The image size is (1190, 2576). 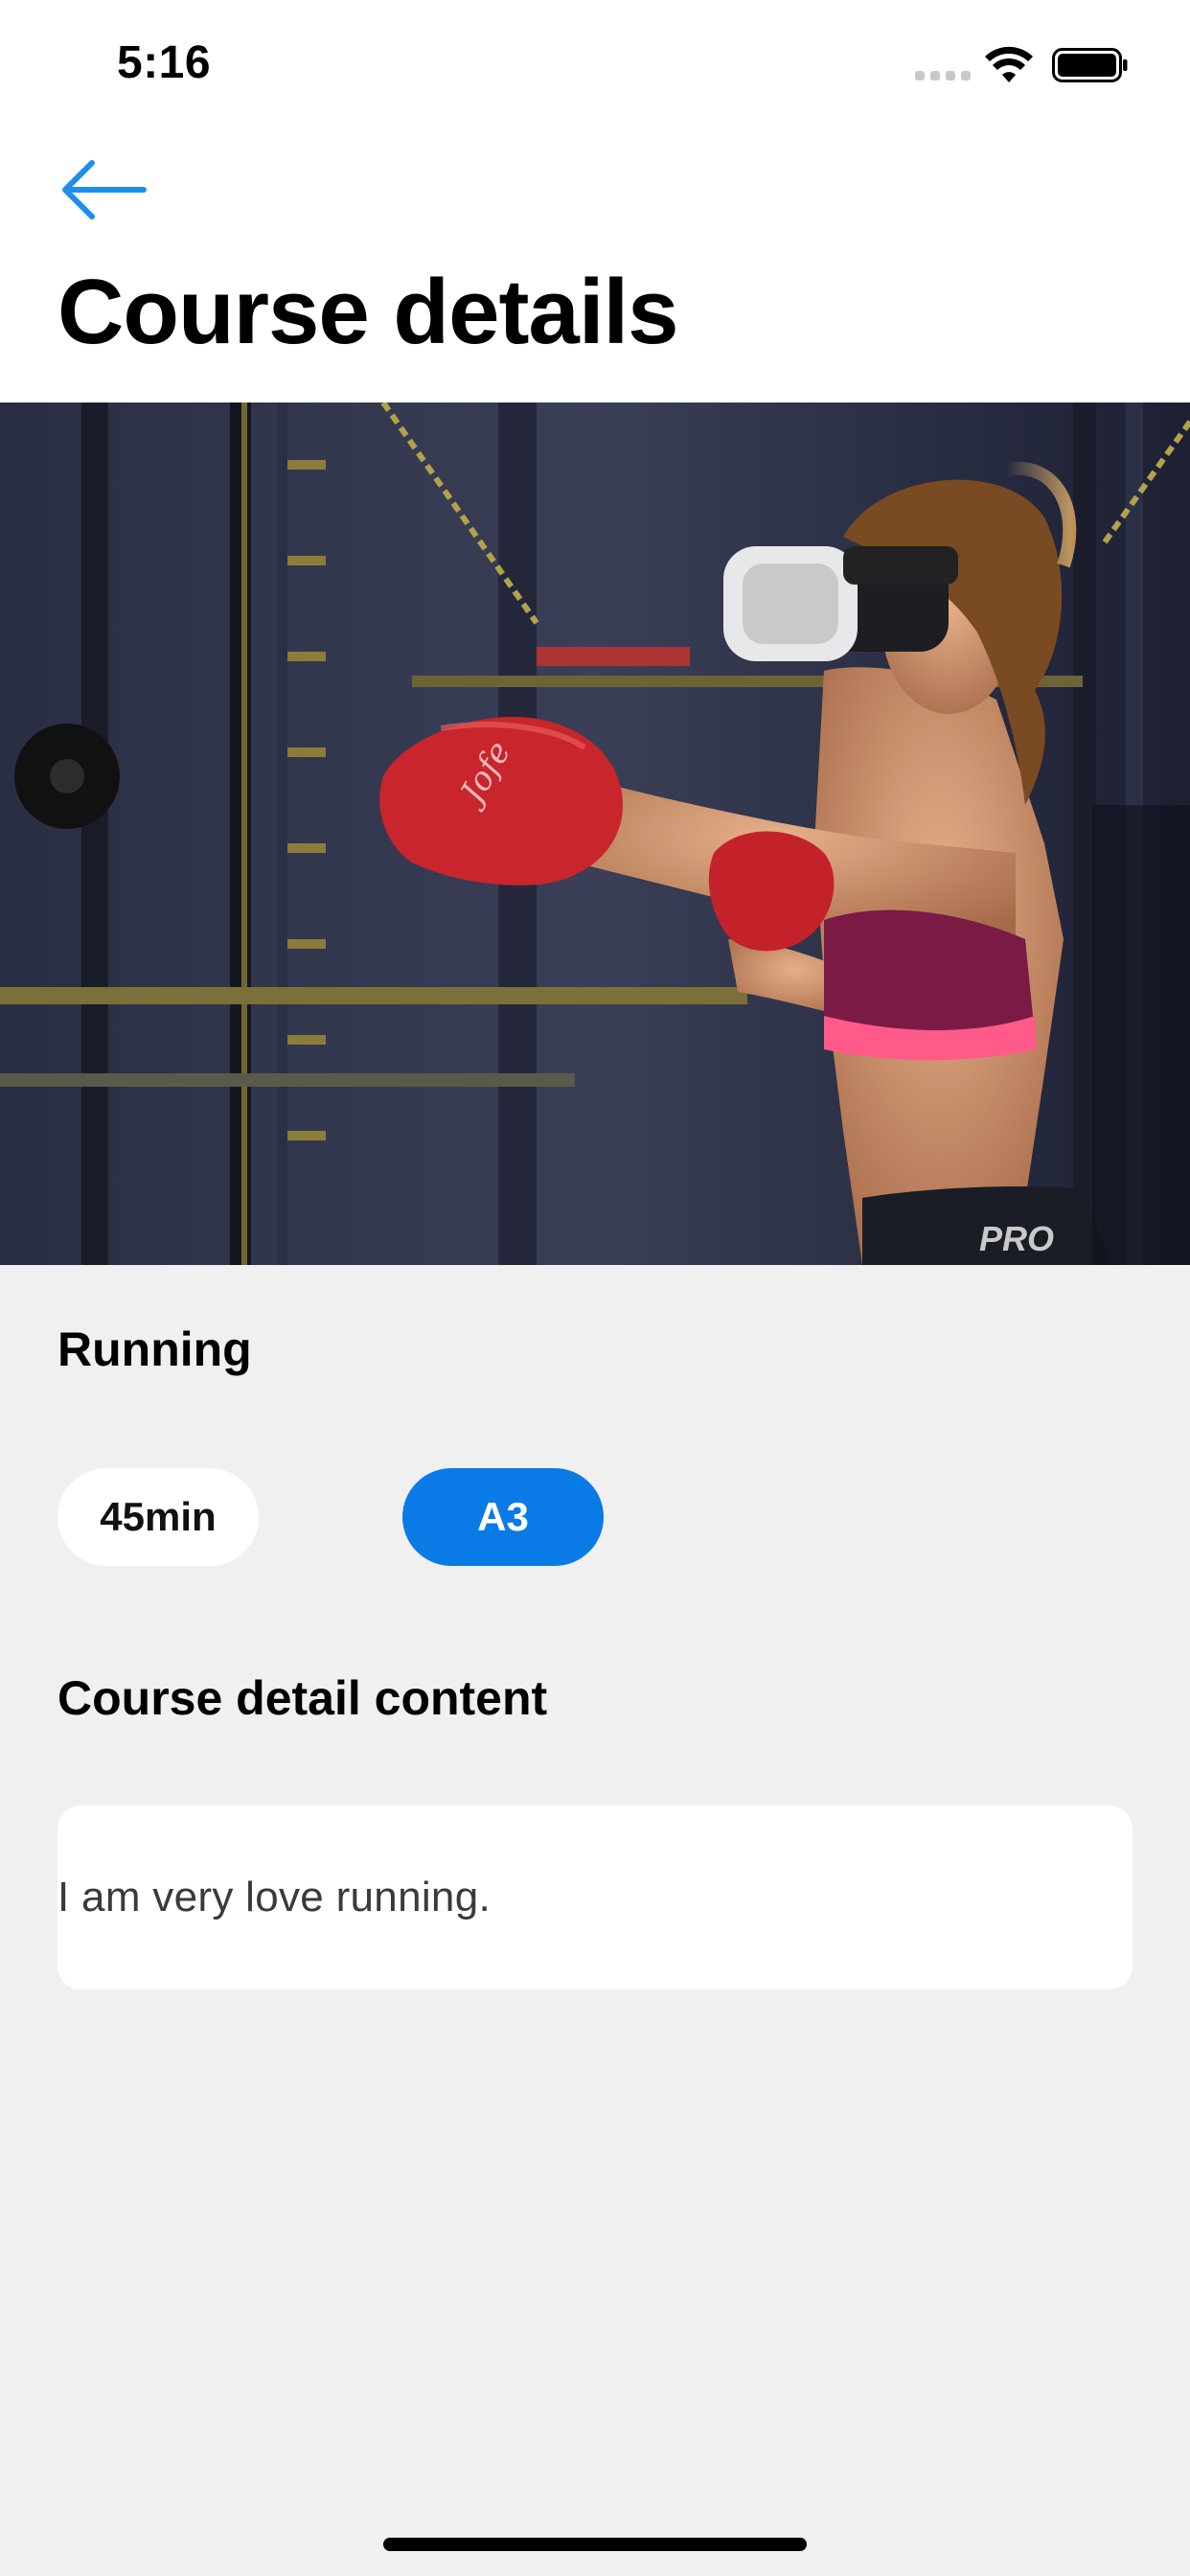 I want to click on status-time: 5:16, so click(x=164, y=63).